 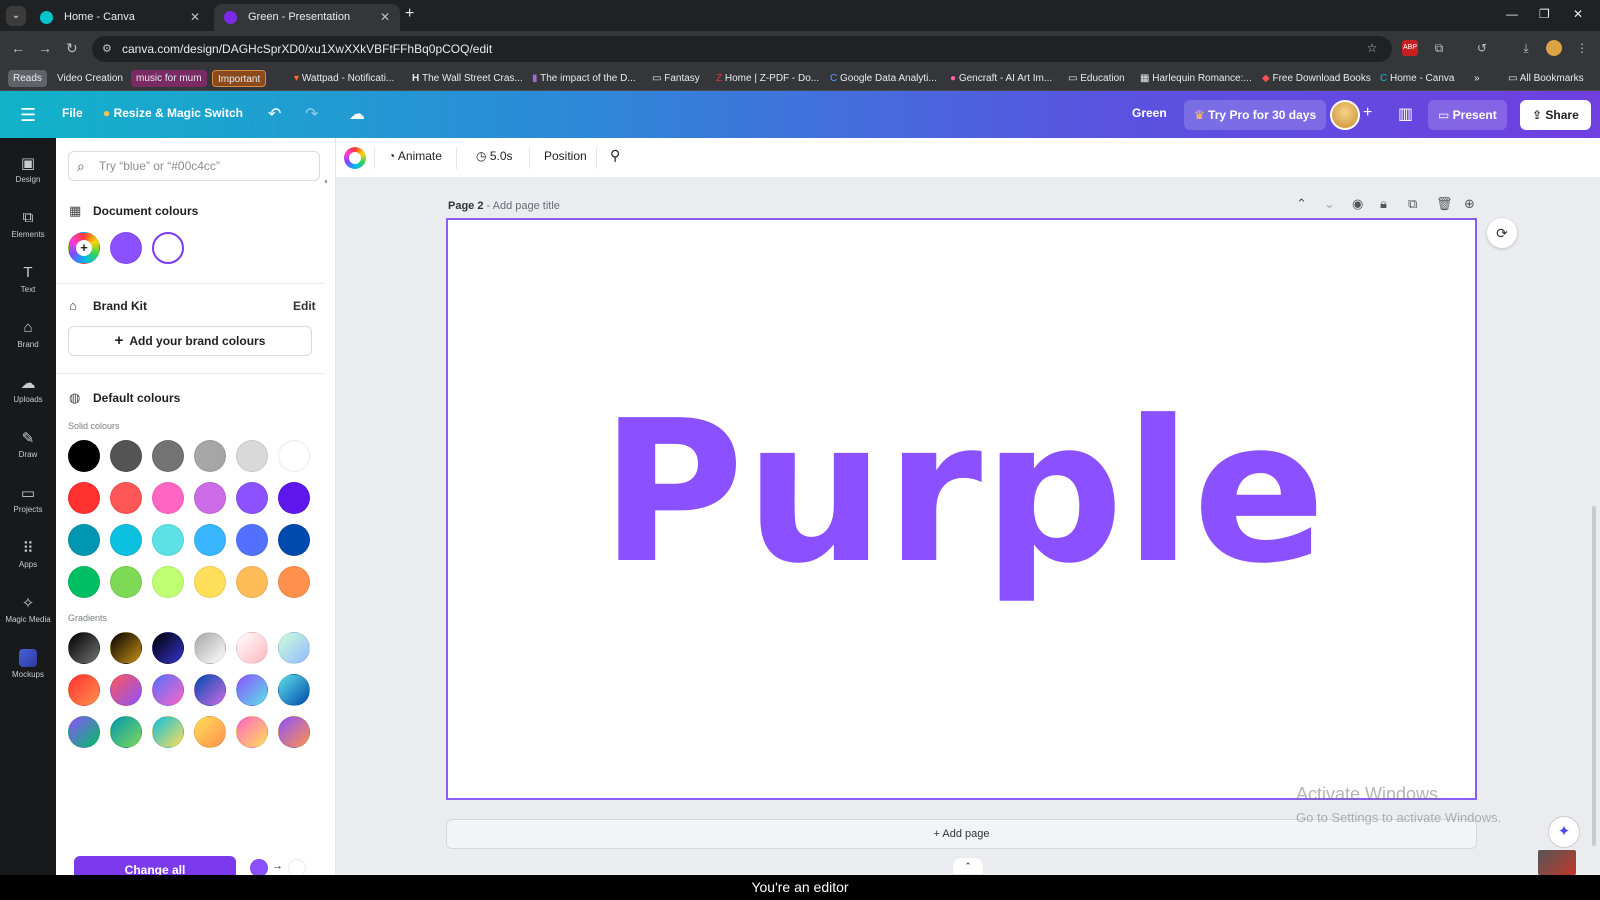 What do you see at coordinates (28, 448) in the screenshot?
I see `rail-item-draw: ✎ Draw` at bounding box center [28, 448].